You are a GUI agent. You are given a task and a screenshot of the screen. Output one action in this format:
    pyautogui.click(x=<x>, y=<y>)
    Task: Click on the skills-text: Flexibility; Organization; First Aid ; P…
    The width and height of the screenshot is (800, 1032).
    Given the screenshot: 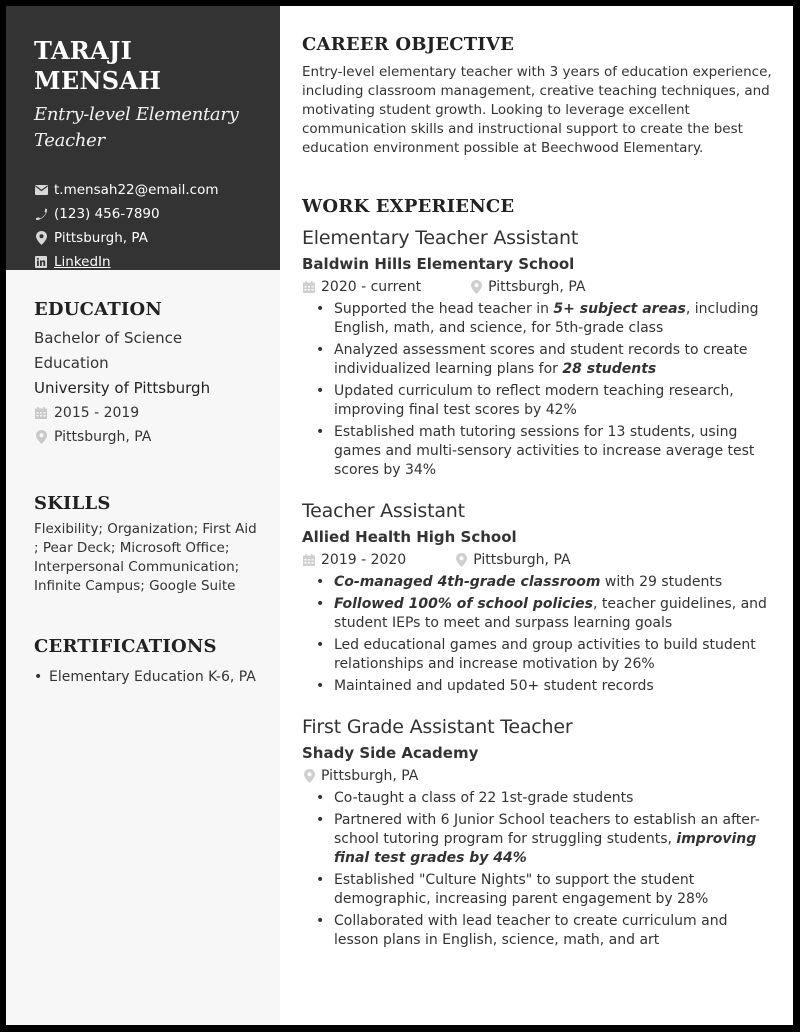 What is the action you would take?
    pyautogui.click(x=145, y=557)
    